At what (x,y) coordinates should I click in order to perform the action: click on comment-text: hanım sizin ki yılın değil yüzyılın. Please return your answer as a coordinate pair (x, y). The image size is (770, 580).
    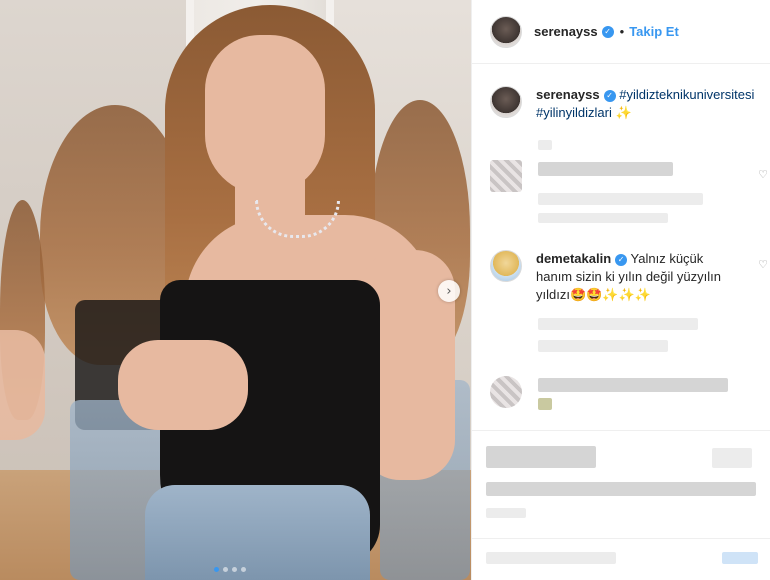
    Looking at the image, I should click on (628, 276).